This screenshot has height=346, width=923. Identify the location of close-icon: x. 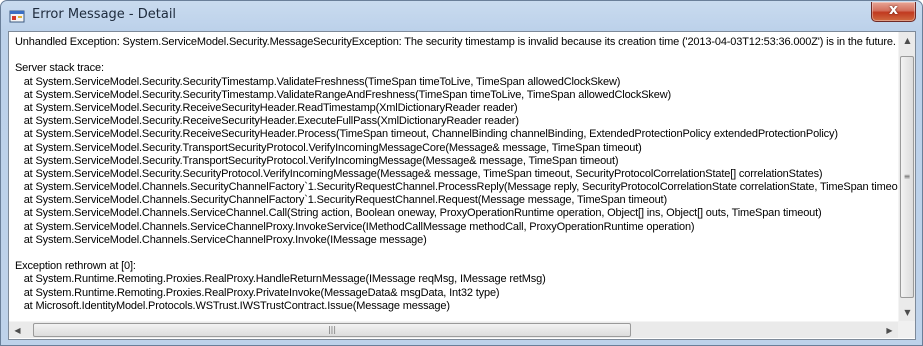
(893, 10).